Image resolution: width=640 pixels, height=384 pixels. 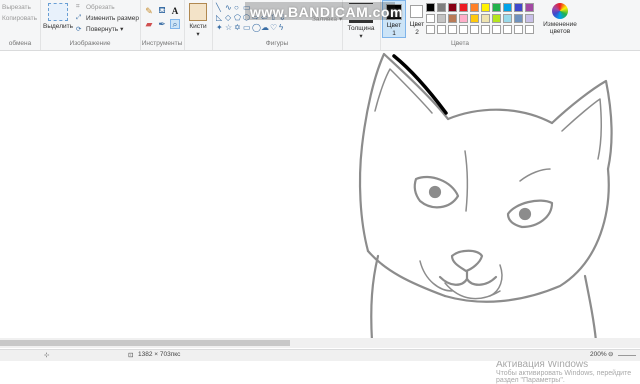 I want to click on zoom-out-button: ⊖, so click(x=610, y=354).